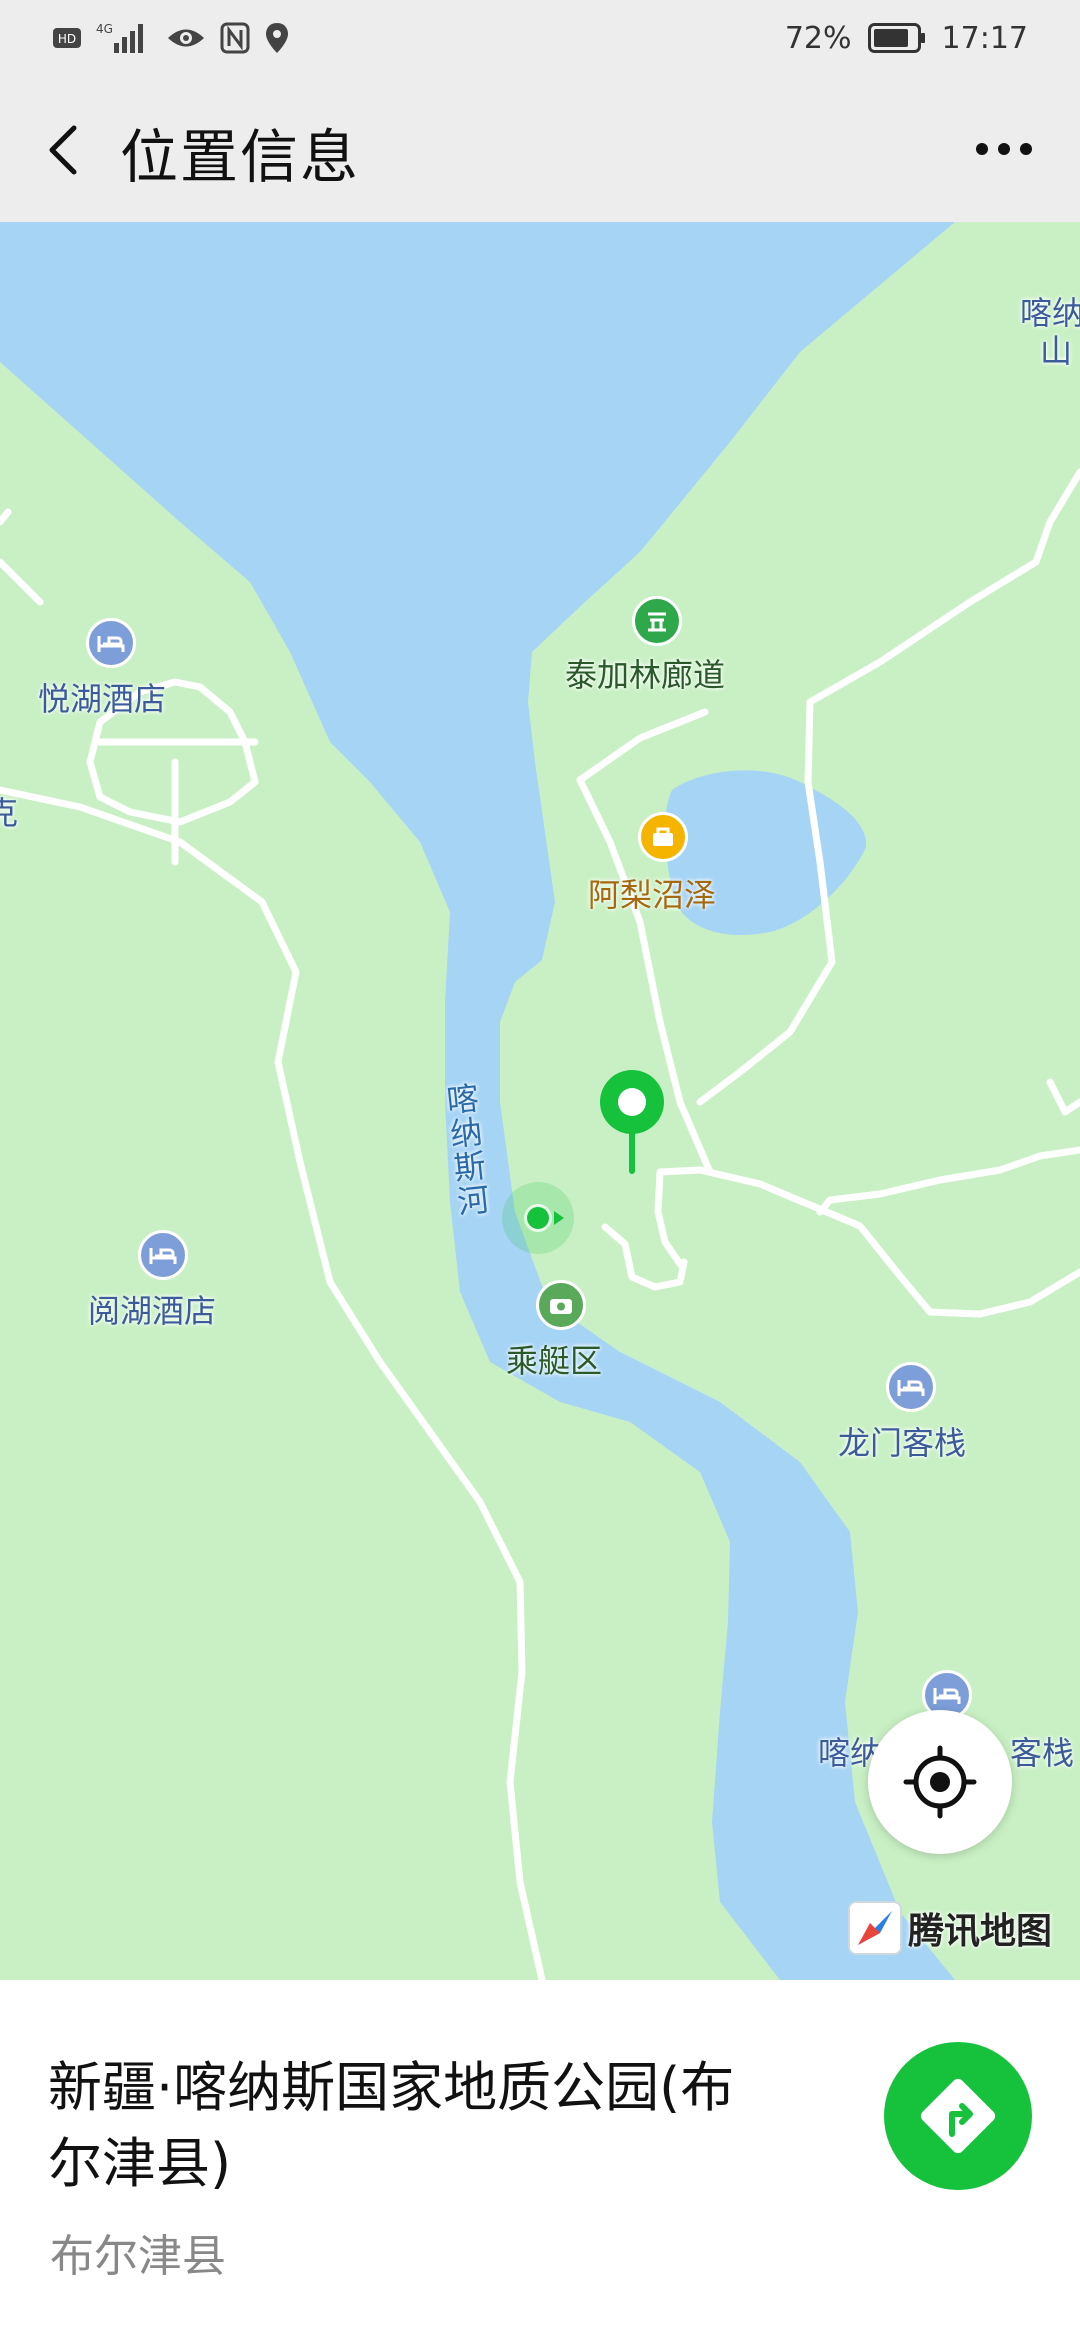 Image resolution: width=1080 pixels, height=2340 pixels. What do you see at coordinates (818, 38) in the screenshot?
I see `battery-percent: 72%` at bounding box center [818, 38].